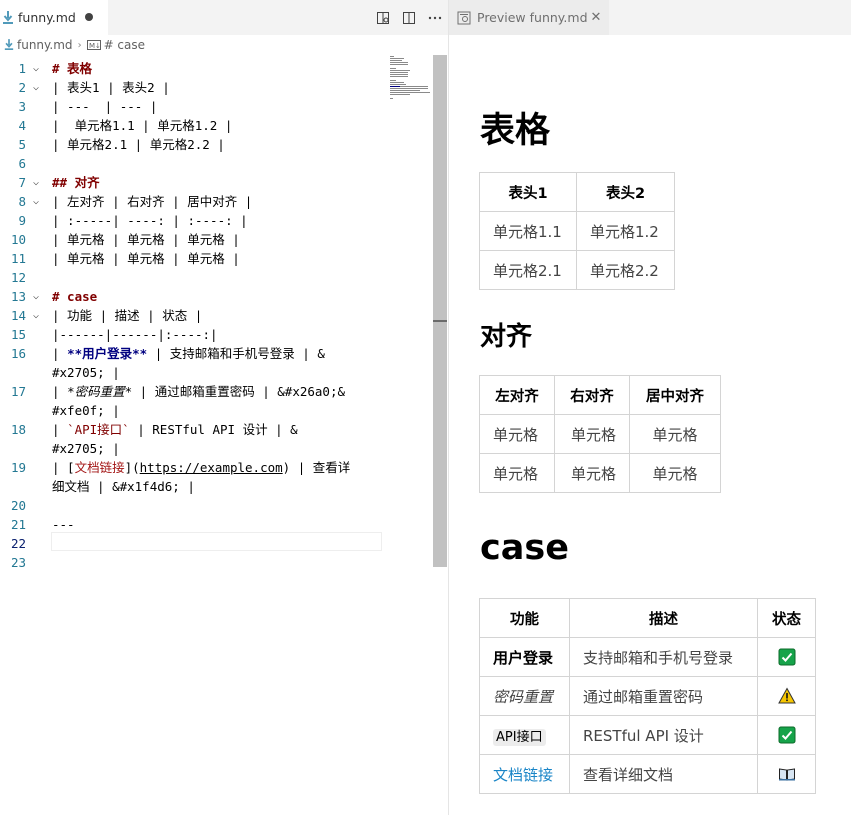 This screenshot has width=851, height=815. I want to click on code-line: #xfe0f; |, so click(216, 410).